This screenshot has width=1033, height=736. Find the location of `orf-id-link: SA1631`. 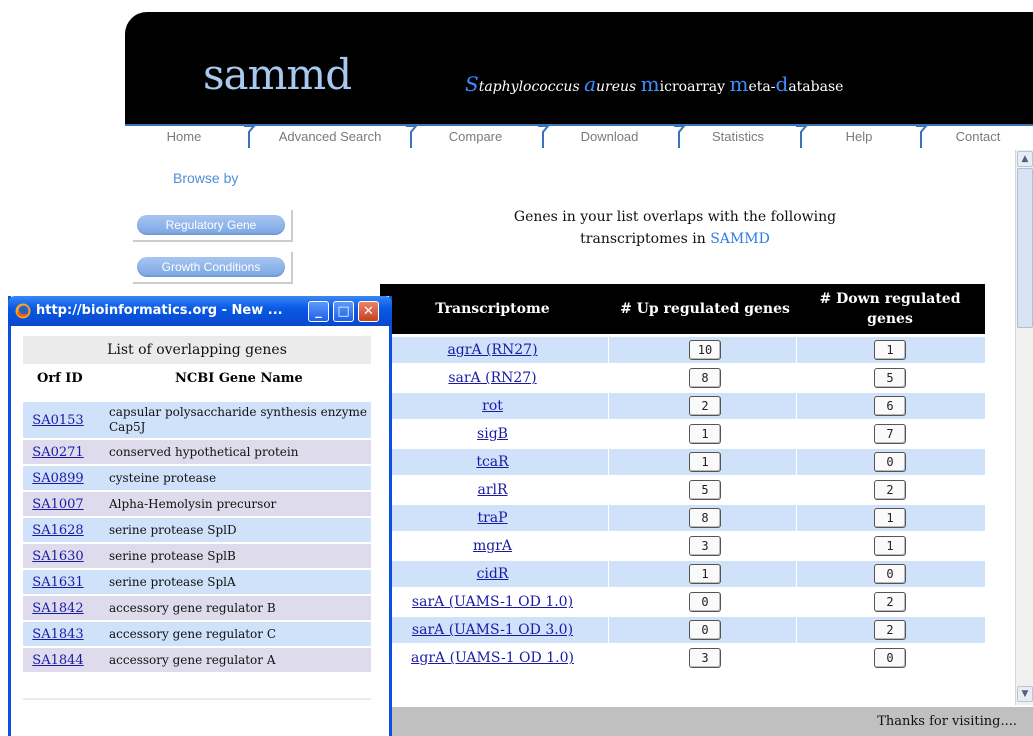

orf-id-link: SA1631 is located at coordinates (57, 582).